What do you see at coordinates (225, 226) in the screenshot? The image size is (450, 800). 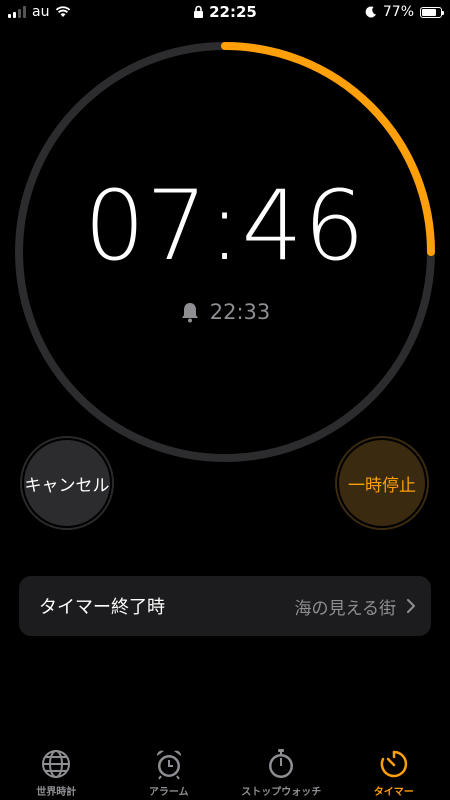 I see `timer-remaining: 07:46` at bounding box center [225, 226].